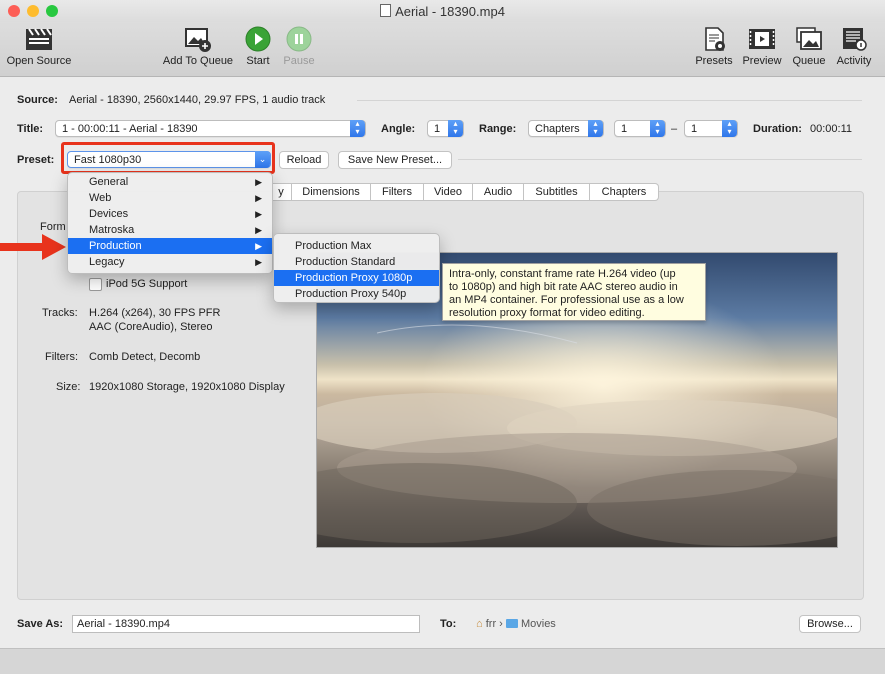 The image size is (885, 674). I want to click on menu-item-production-standard: Production Standard, so click(356, 262).